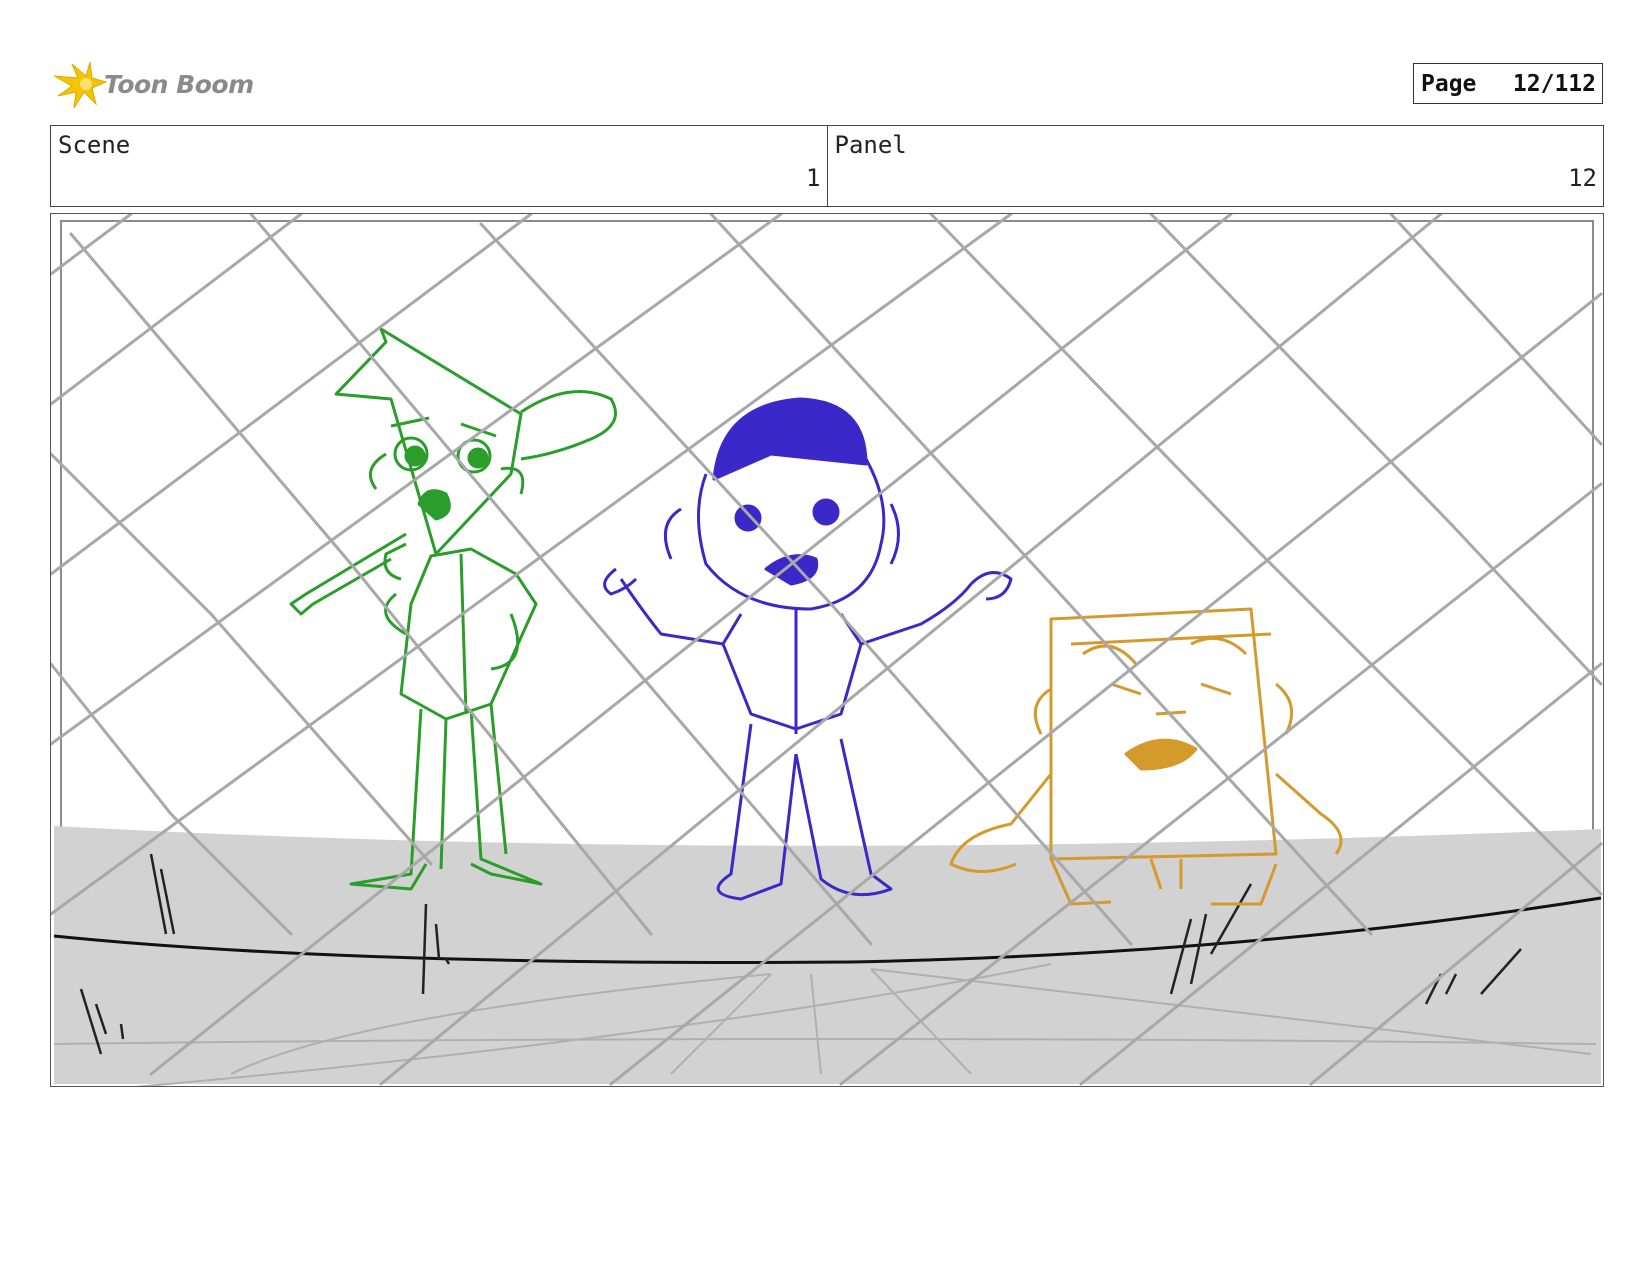  What do you see at coordinates (1582, 178) in the screenshot?
I see `panel-number: 12` at bounding box center [1582, 178].